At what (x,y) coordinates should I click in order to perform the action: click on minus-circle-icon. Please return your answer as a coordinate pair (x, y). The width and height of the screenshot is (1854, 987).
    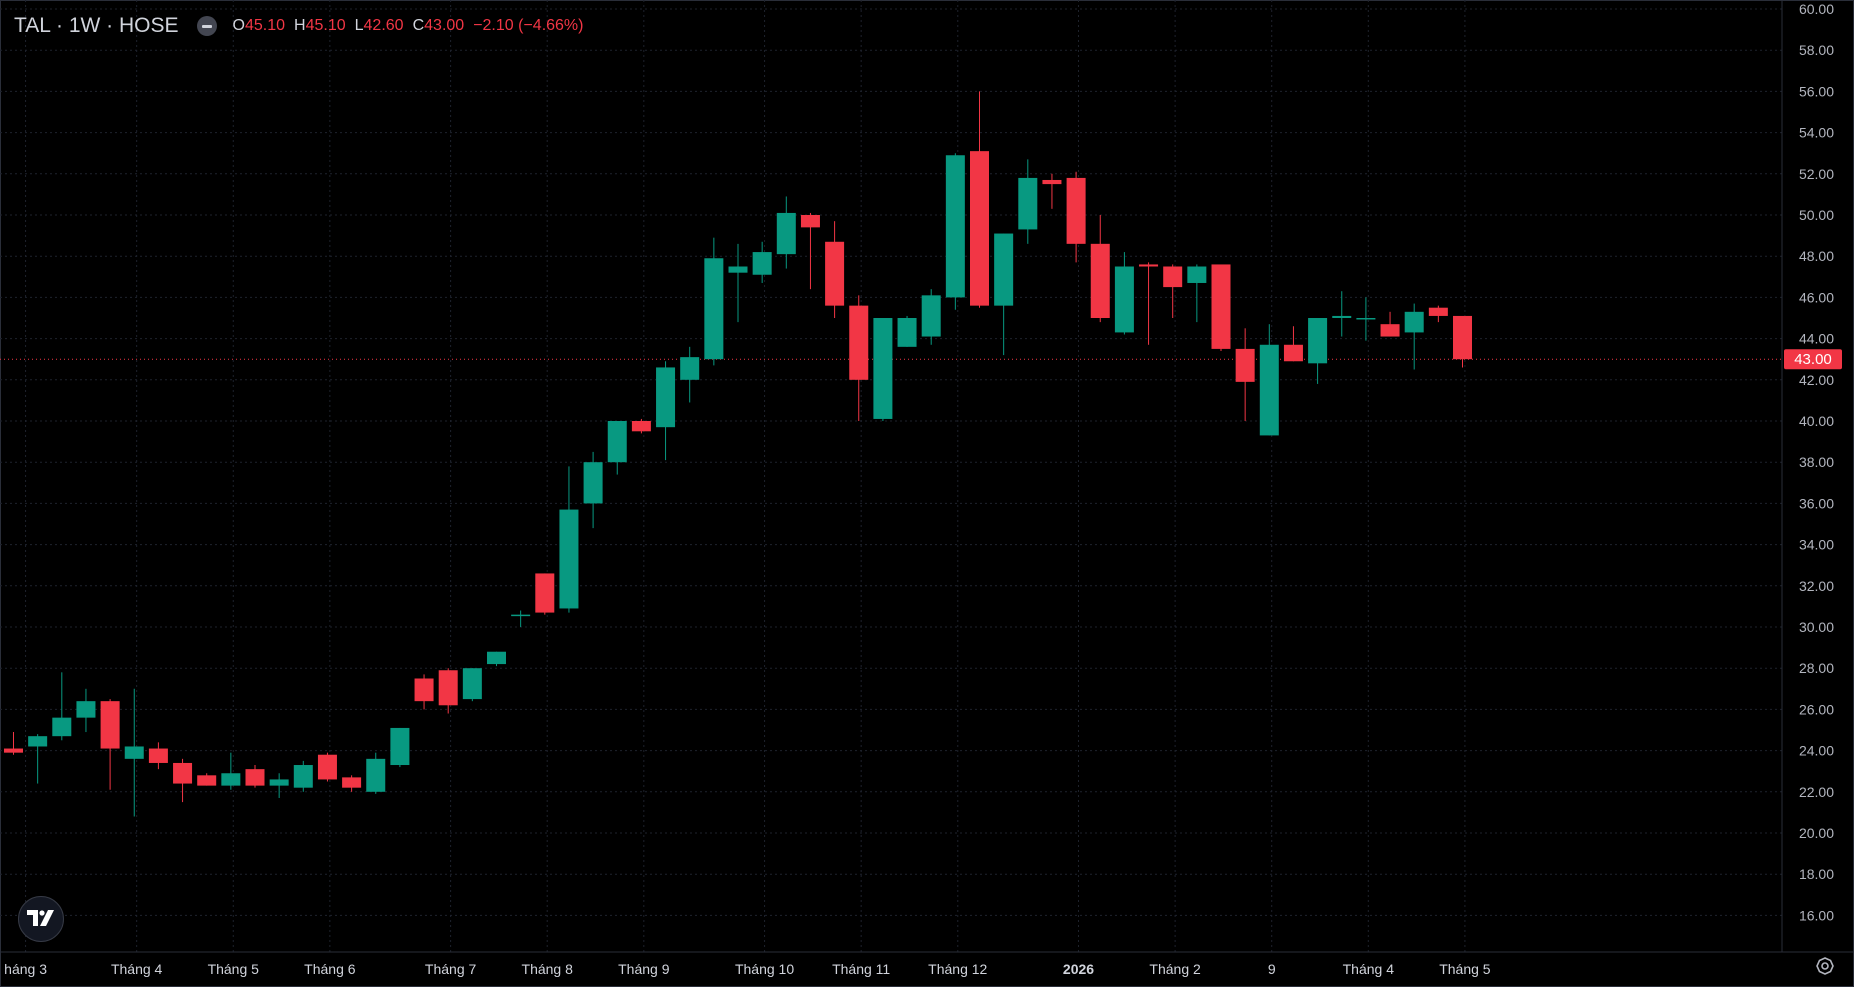
    Looking at the image, I should click on (206, 26).